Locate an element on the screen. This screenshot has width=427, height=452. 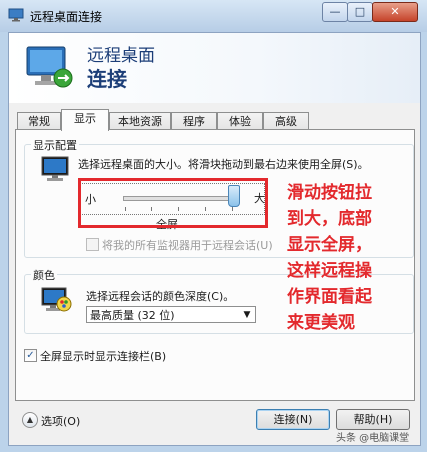
highlight-box is located at coordinates (173, 203).